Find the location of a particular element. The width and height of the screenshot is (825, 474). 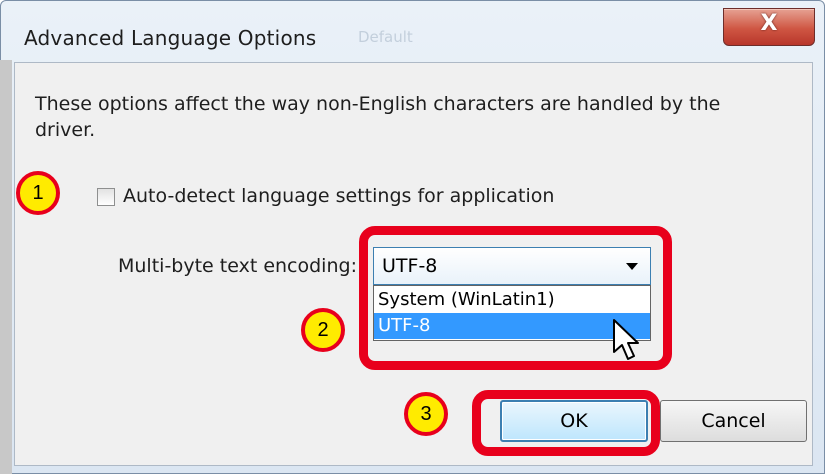

step-badge-3: 3 is located at coordinates (426, 414).